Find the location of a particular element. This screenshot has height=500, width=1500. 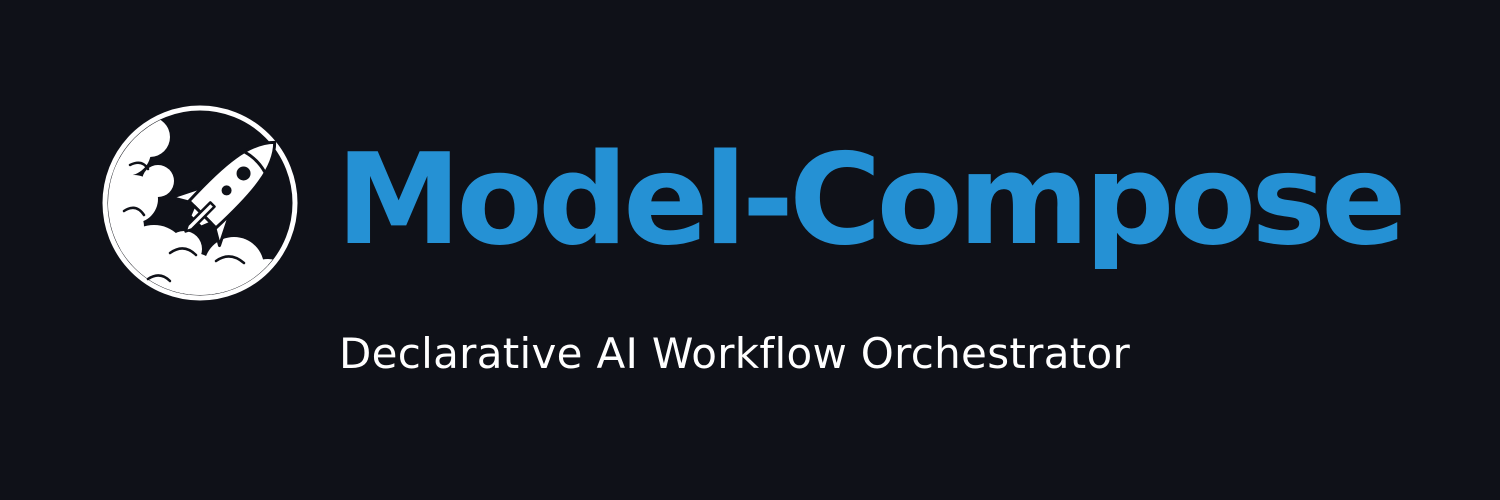

product-tagline: Declarative AI Workflow Orchestrator is located at coordinates (735, 353).